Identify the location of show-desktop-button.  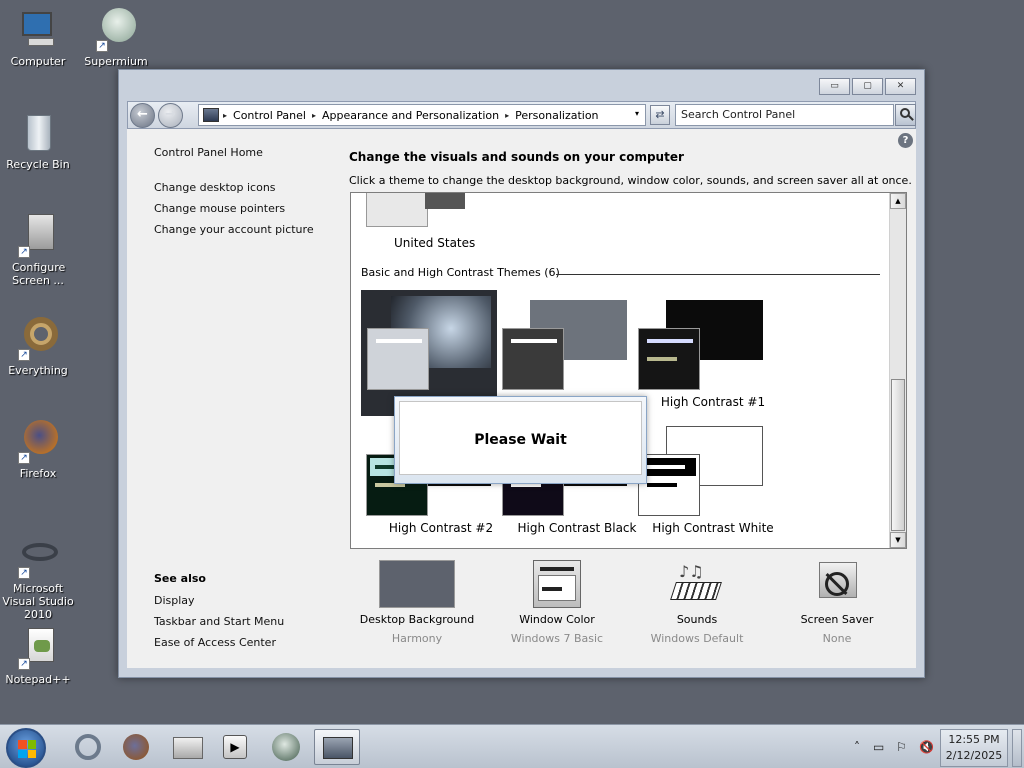
(1017, 748).